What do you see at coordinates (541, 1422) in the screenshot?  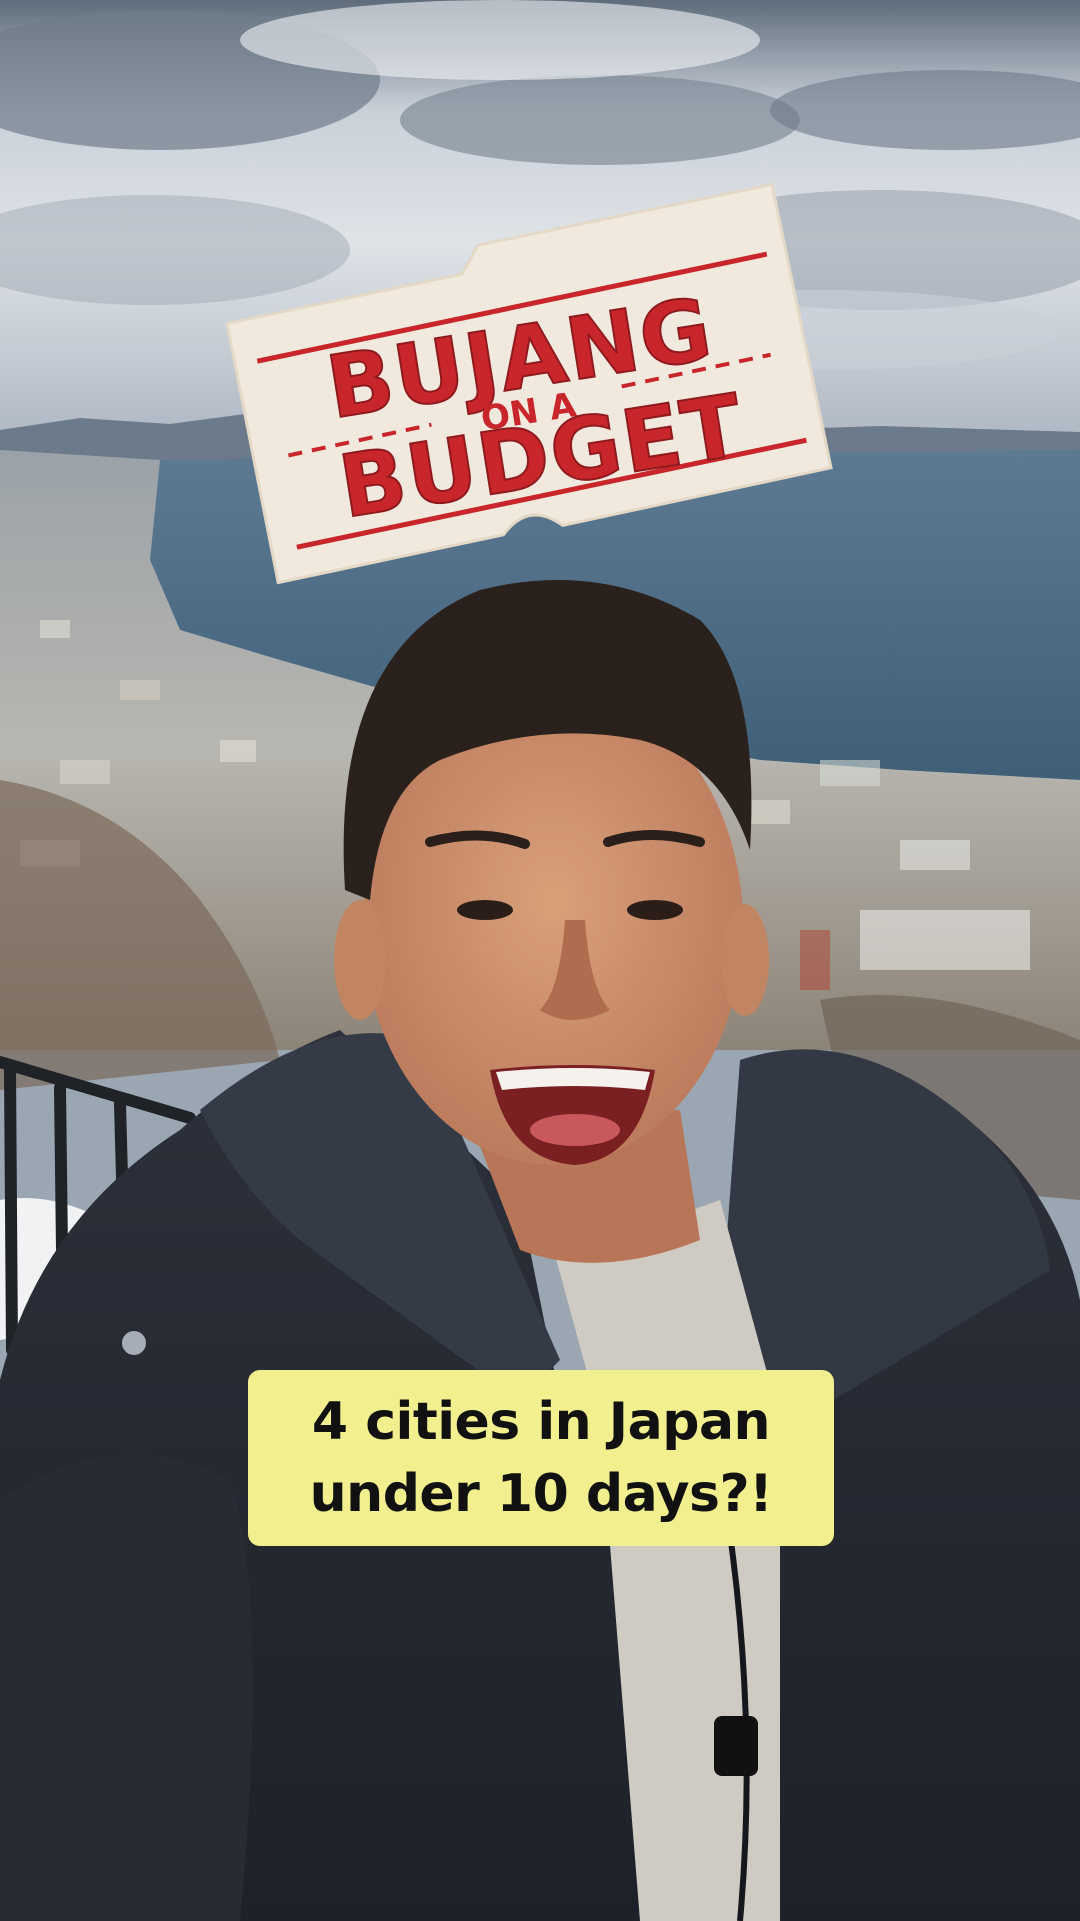 I see `caption-line-1: 4 cities in Japan` at bounding box center [541, 1422].